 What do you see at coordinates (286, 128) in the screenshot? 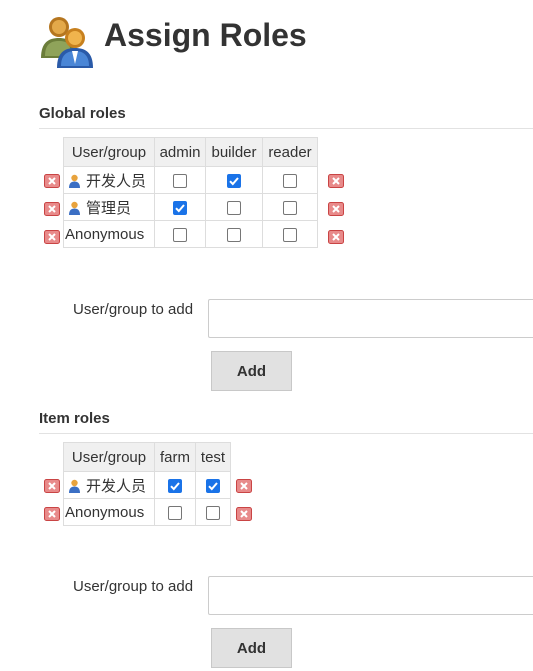
I see `global-roles-divider` at bounding box center [286, 128].